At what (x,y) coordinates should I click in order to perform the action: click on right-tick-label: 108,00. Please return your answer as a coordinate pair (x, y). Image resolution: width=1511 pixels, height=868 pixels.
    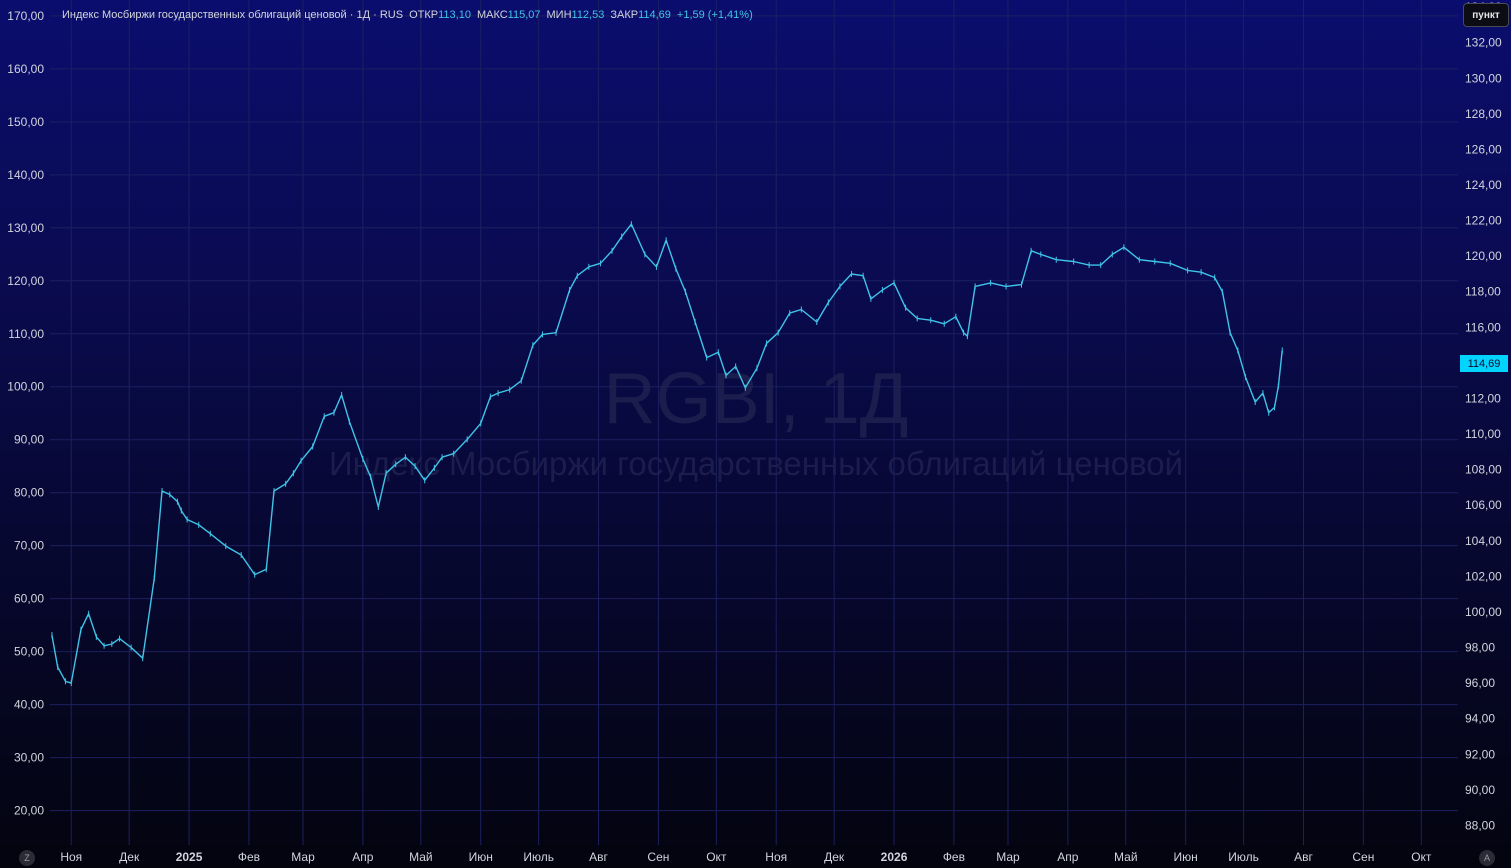
    Looking at the image, I should click on (1483, 470).